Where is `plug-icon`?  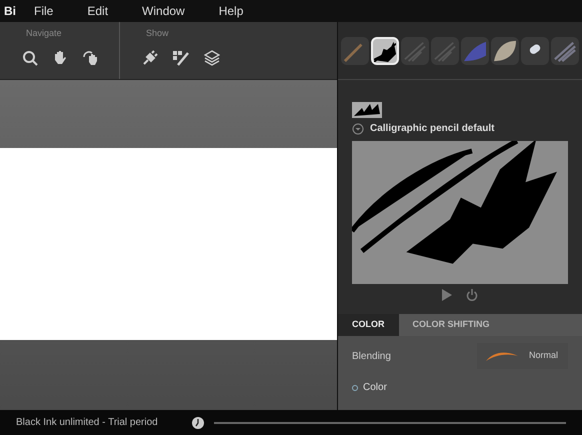
plug-icon is located at coordinates (150, 58).